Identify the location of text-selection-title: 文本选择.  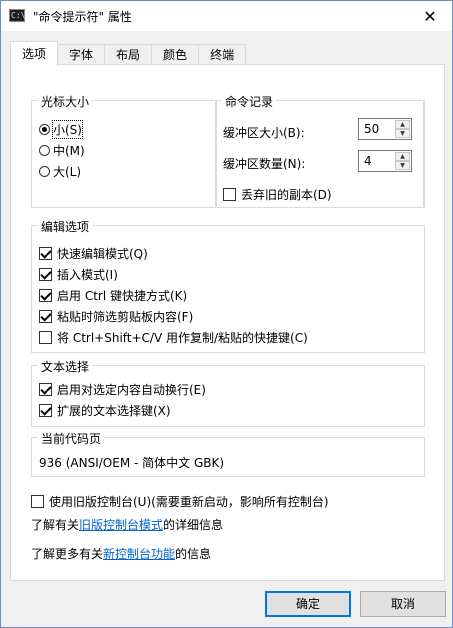
(65, 366).